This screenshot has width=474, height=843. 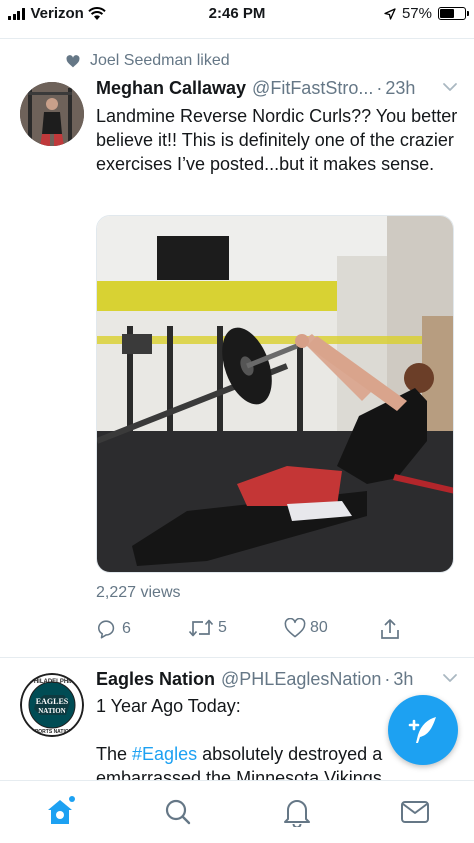 What do you see at coordinates (416, 13) in the screenshot?
I see `battery-percent: 57%` at bounding box center [416, 13].